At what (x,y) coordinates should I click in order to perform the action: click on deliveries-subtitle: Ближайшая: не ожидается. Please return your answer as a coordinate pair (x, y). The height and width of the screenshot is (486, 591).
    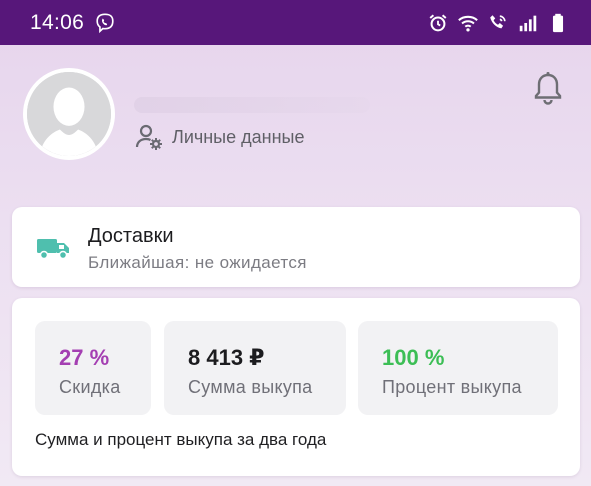
    Looking at the image, I should click on (197, 262).